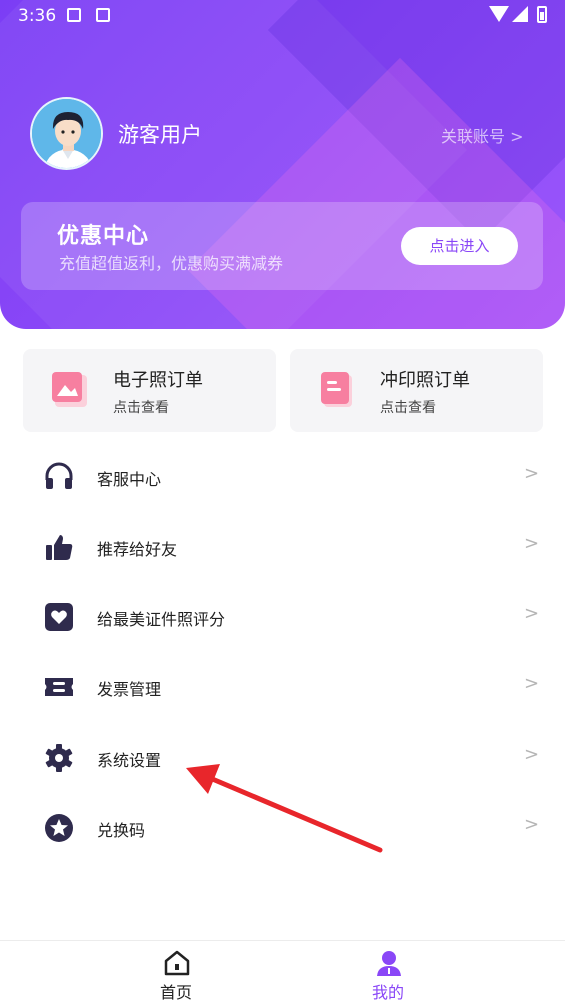 This screenshot has height=1004, width=565. I want to click on tab-label: 我的, so click(387, 992).